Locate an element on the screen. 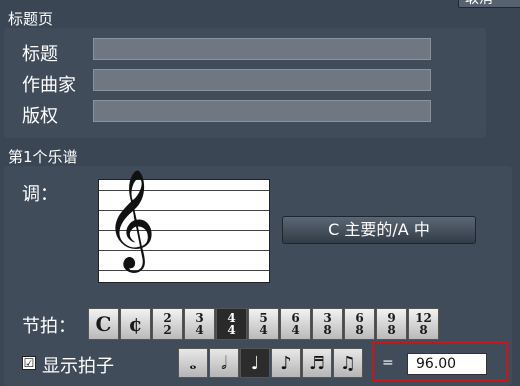  title-label: 标题 is located at coordinates (40, 54).